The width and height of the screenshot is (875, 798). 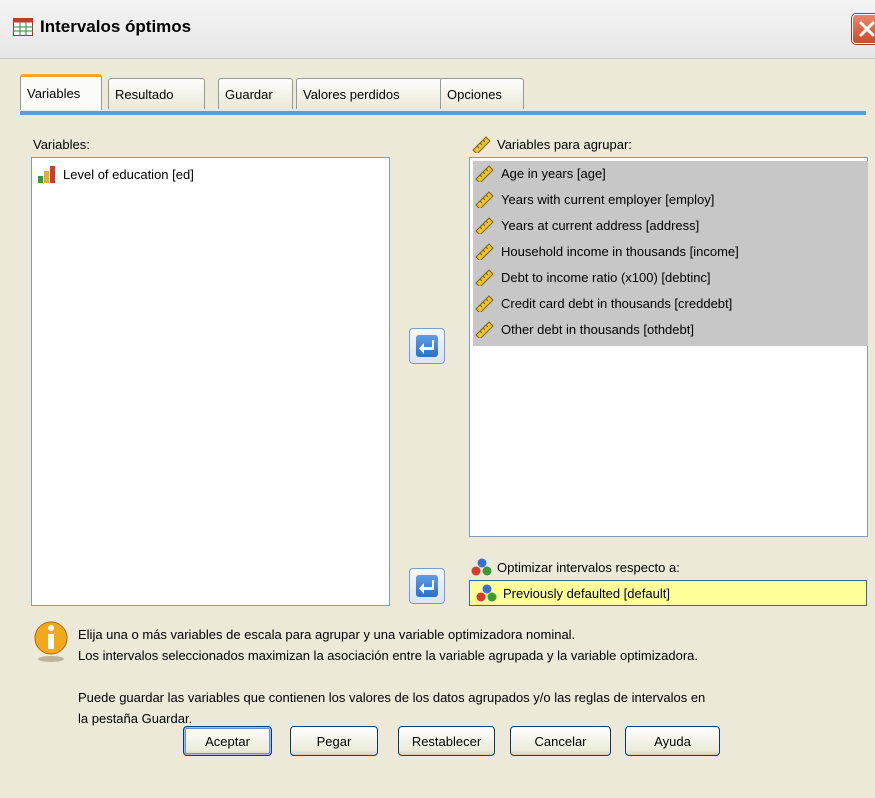 I want to click on tab-resultado: Resultado, so click(x=156, y=93).